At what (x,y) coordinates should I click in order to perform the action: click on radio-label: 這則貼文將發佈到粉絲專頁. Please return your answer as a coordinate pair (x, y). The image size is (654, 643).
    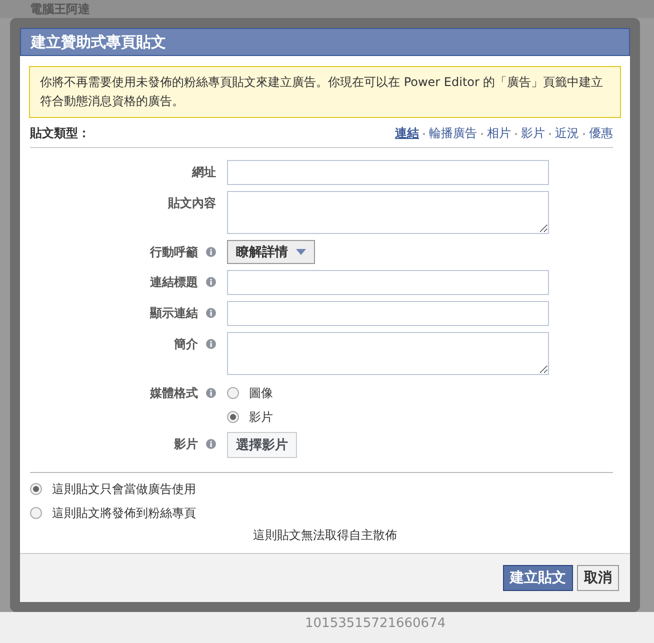
    Looking at the image, I should click on (124, 513).